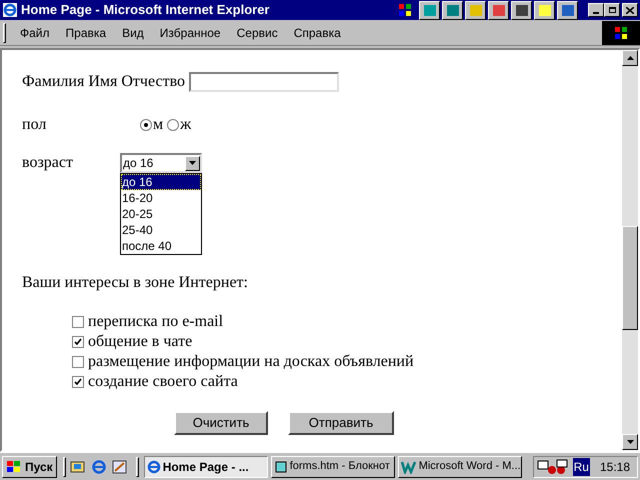 The image size is (640, 480). Describe the element at coordinates (48, 163) in the screenshot. I see `age-label: возраст` at that location.